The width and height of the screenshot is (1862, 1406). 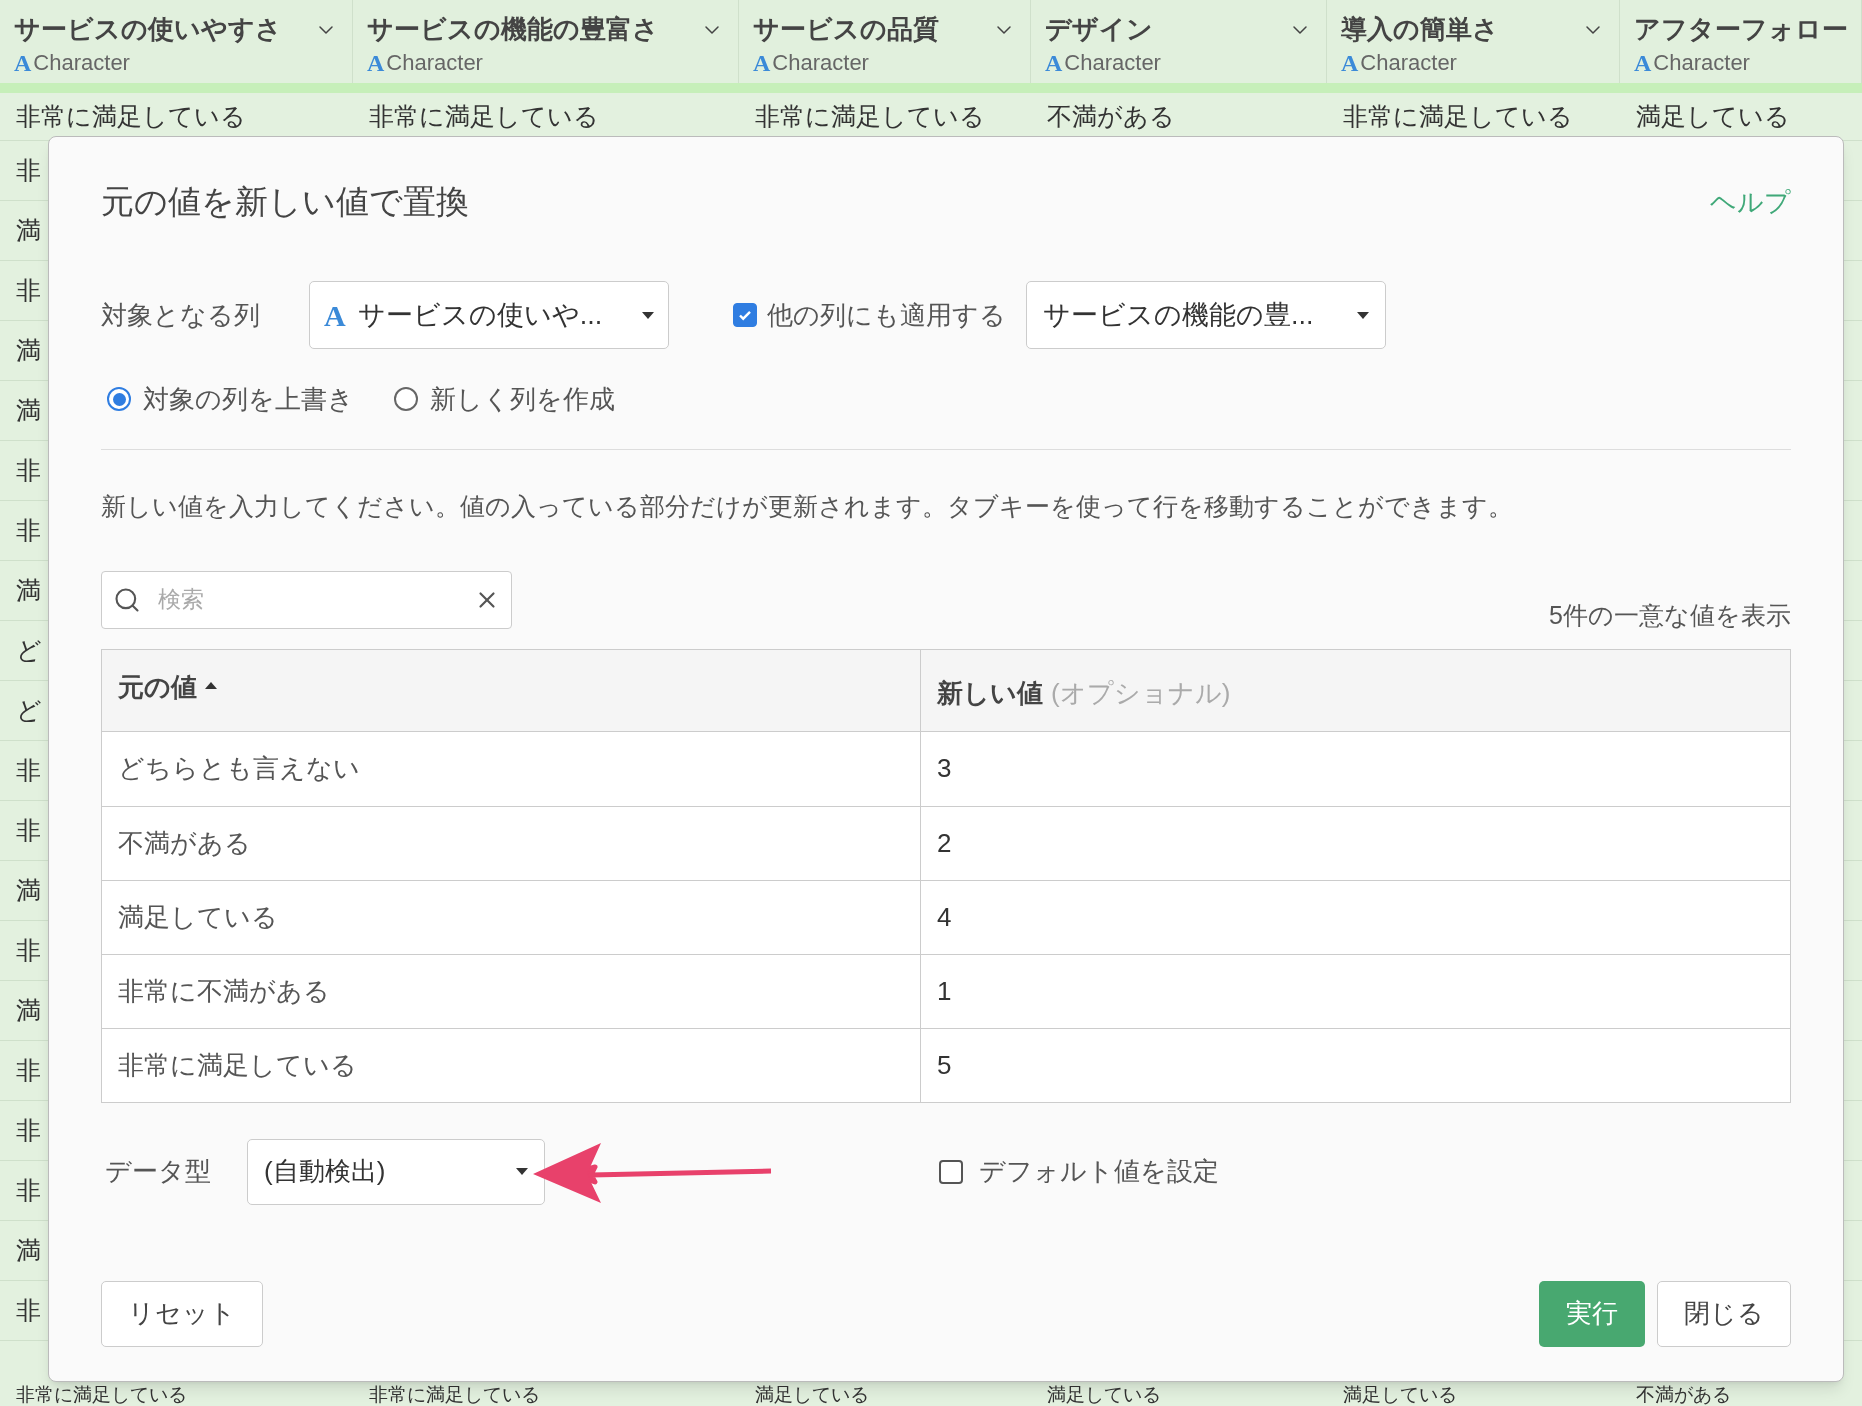 I want to click on radio-label: 新しく列を作成, so click(x=522, y=399).